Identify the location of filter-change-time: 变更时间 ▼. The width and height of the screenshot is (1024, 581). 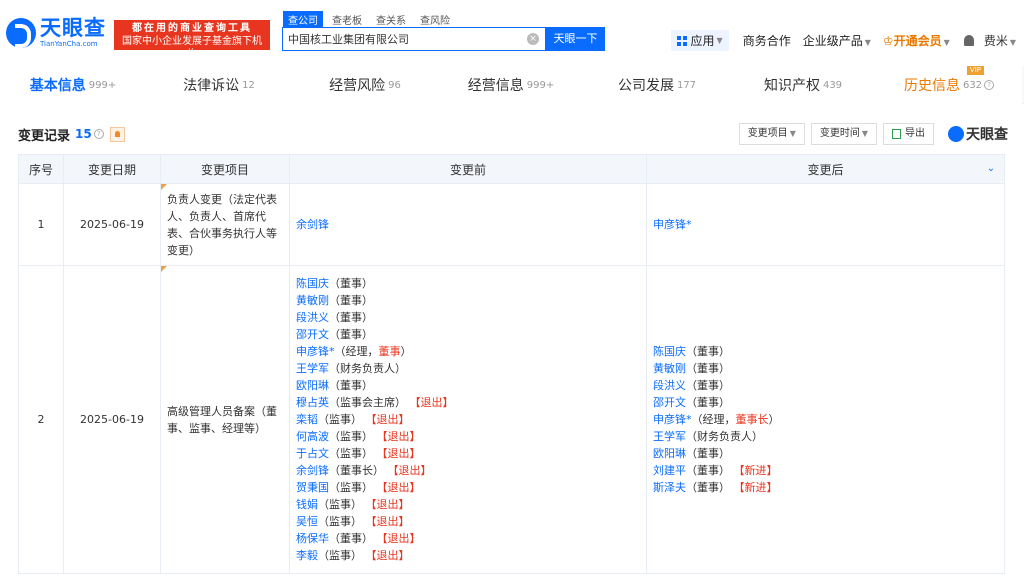
(843, 134).